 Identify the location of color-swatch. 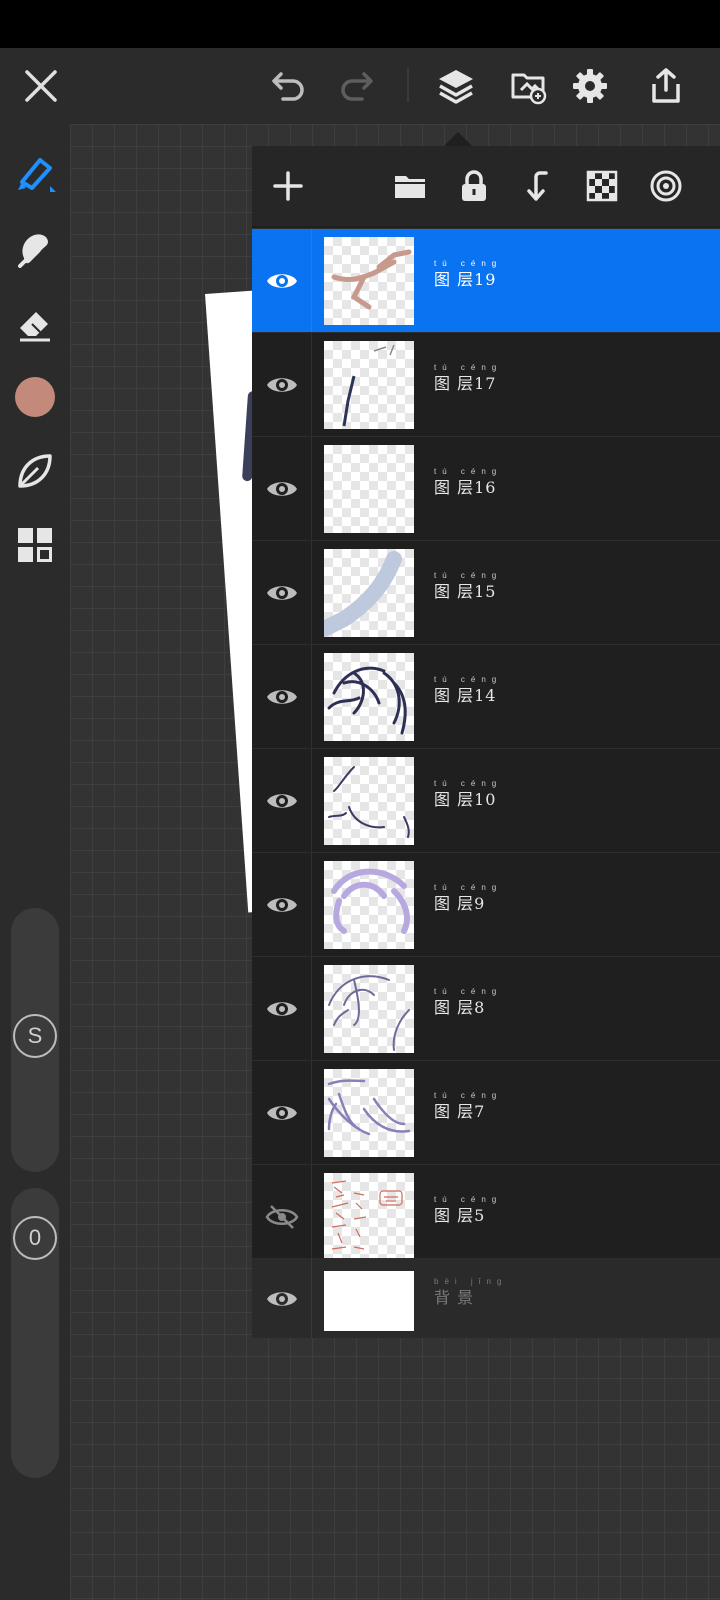
(35, 397).